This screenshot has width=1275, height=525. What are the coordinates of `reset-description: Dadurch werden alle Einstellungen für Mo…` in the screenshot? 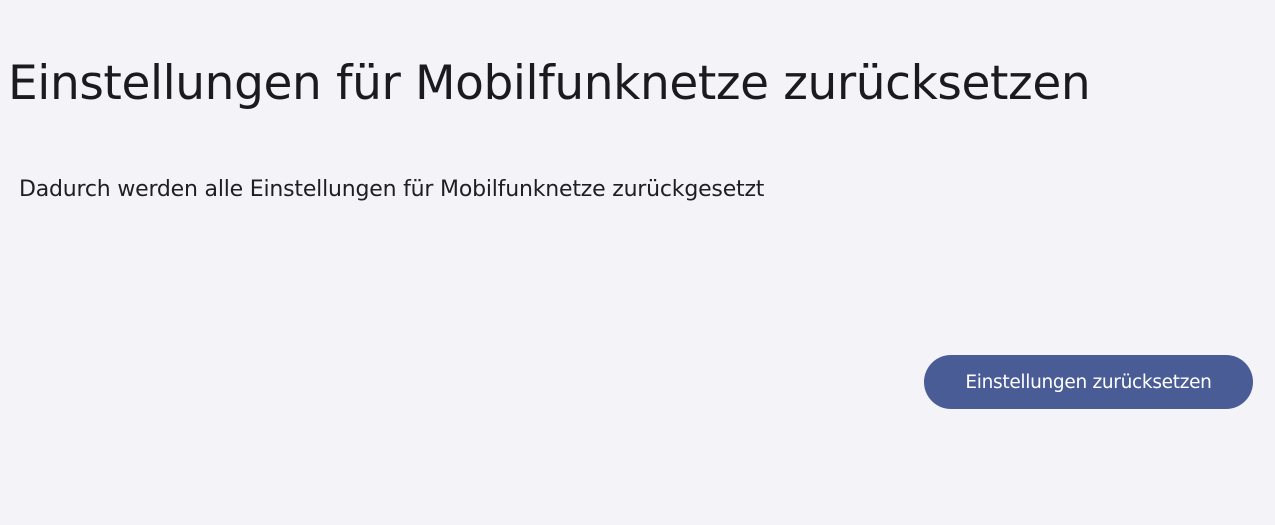 It's located at (392, 189).